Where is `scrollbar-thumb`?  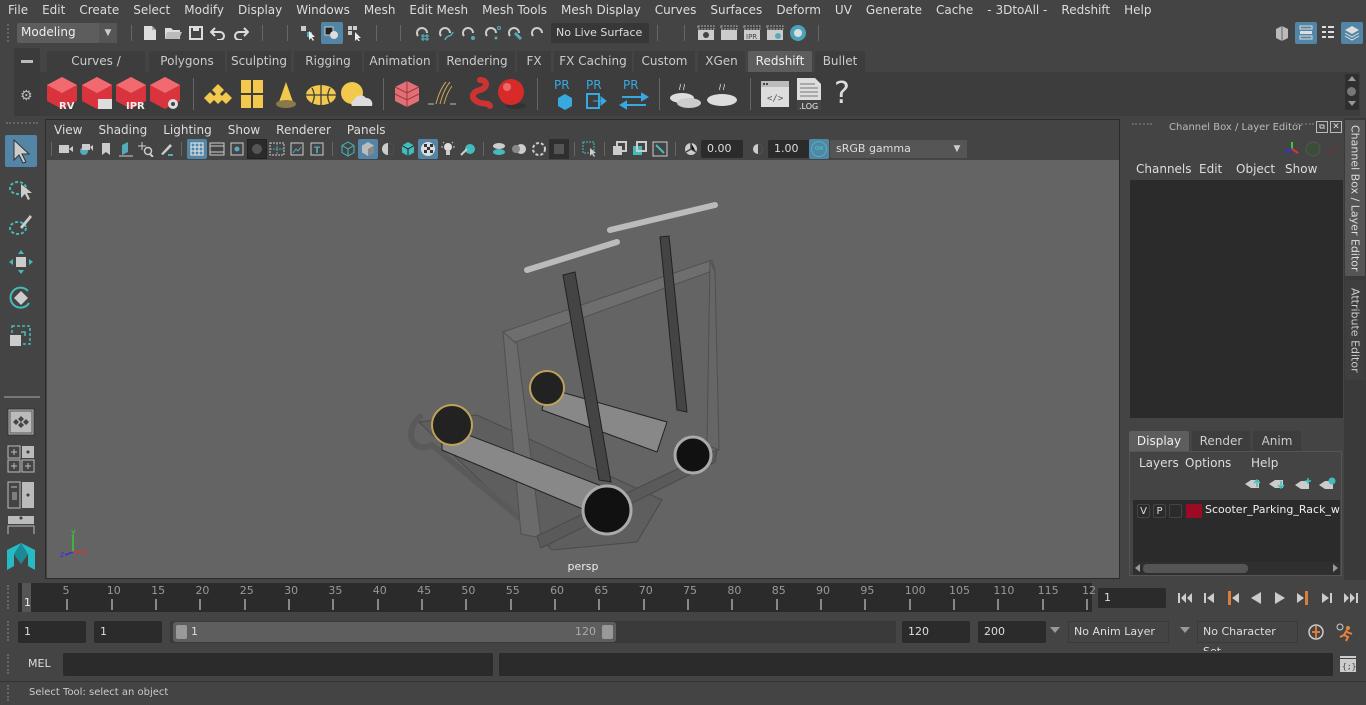
scrollbar-thumb is located at coordinates (1195, 568).